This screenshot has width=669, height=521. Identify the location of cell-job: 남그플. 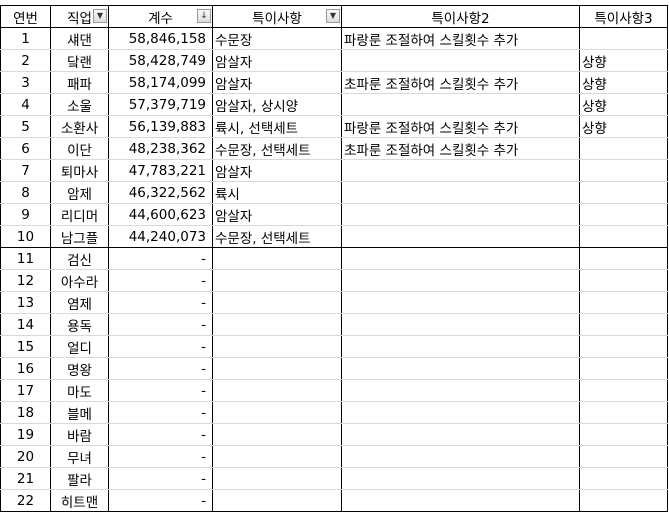
(79, 236).